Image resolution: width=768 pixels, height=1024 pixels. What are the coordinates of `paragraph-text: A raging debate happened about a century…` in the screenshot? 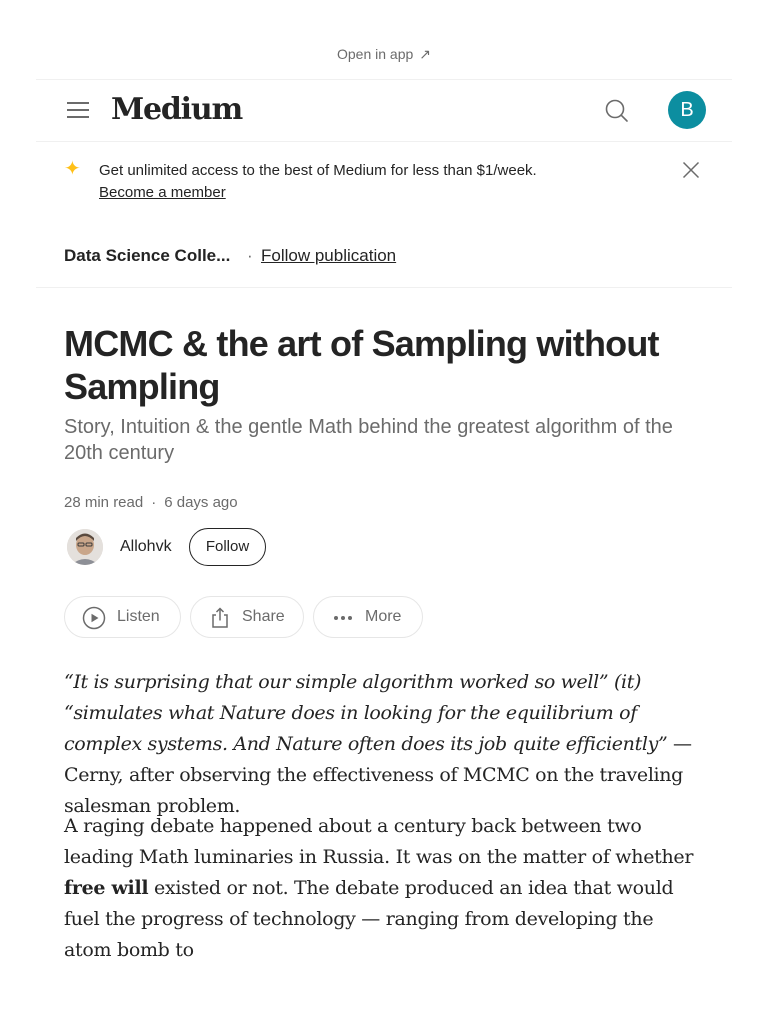 It's located at (379, 841).